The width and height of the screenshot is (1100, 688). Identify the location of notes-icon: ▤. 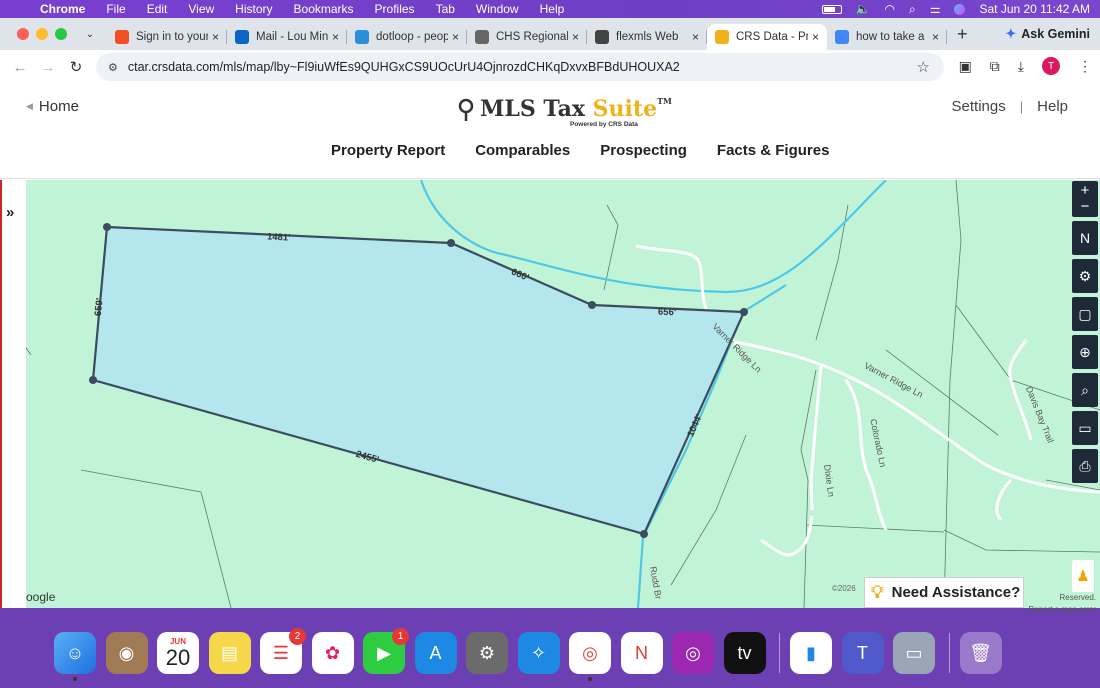
(229, 653).